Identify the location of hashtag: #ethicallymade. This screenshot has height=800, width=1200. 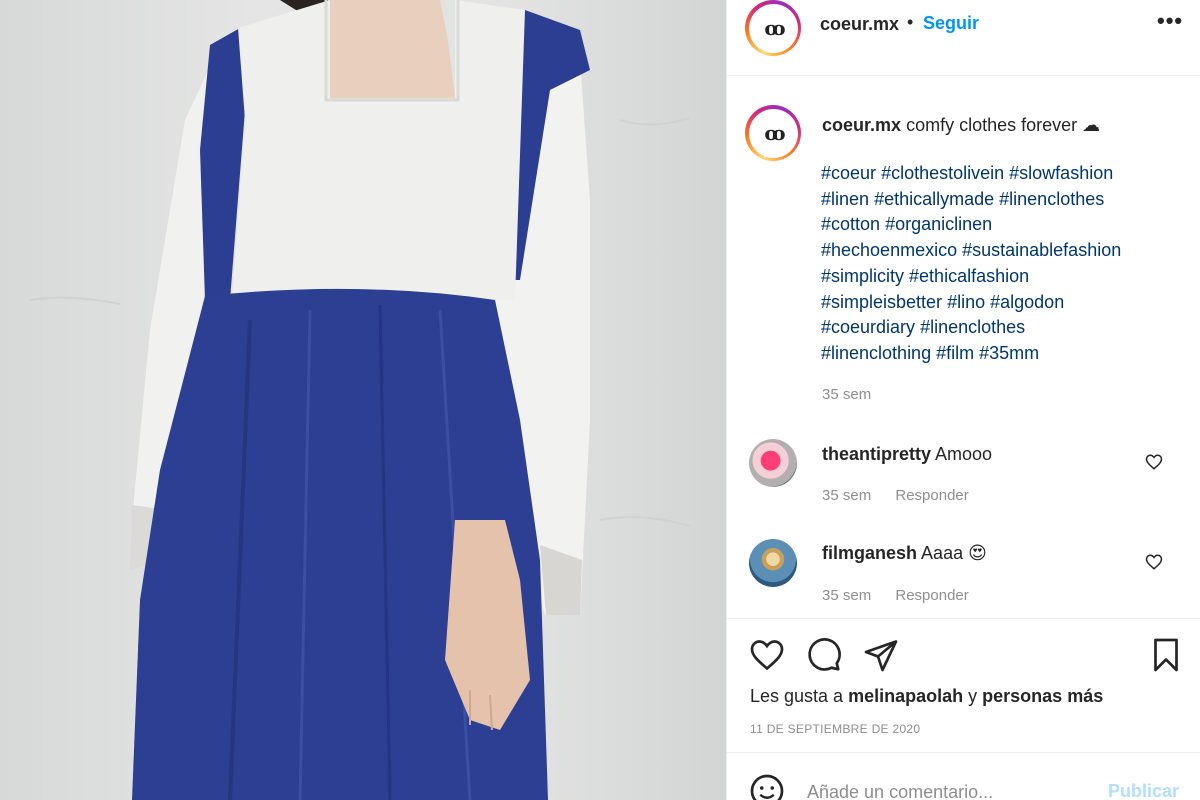
(934, 199).